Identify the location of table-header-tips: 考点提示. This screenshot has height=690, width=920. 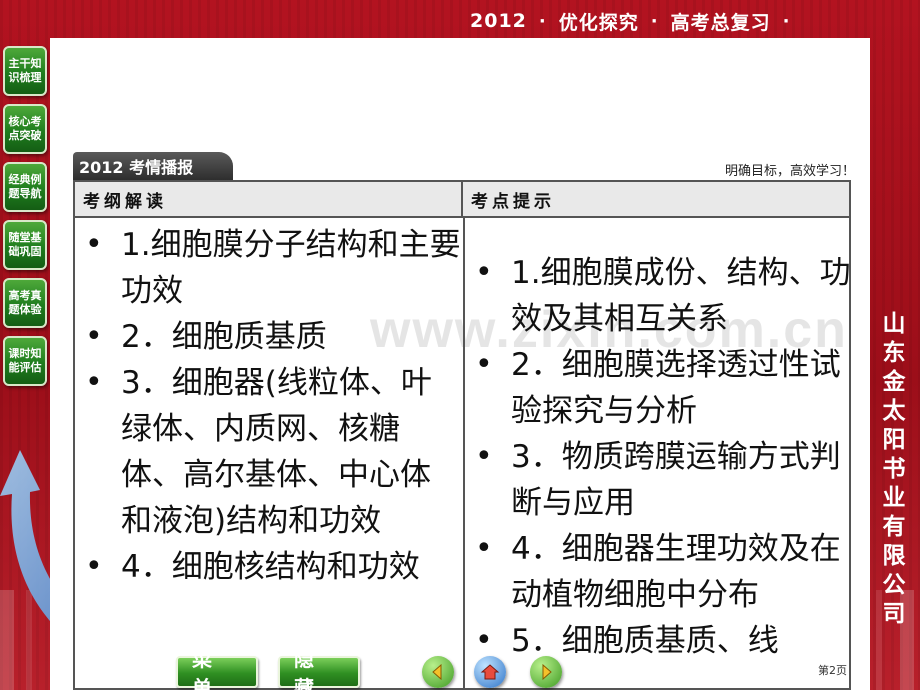
(656, 200).